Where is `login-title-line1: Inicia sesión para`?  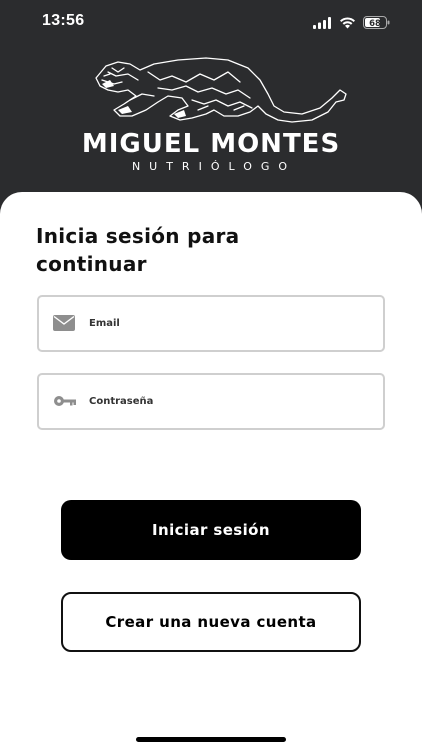 login-title-line1: Inicia sesión para is located at coordinates (138, 236).